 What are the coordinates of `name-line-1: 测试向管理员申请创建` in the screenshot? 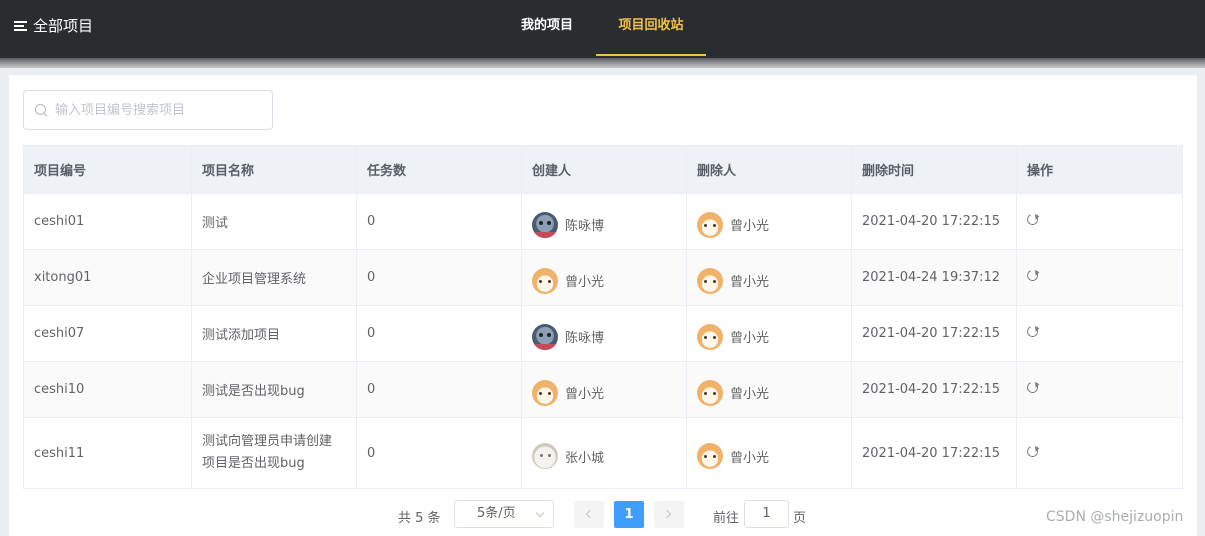 It's located at (267, 441).